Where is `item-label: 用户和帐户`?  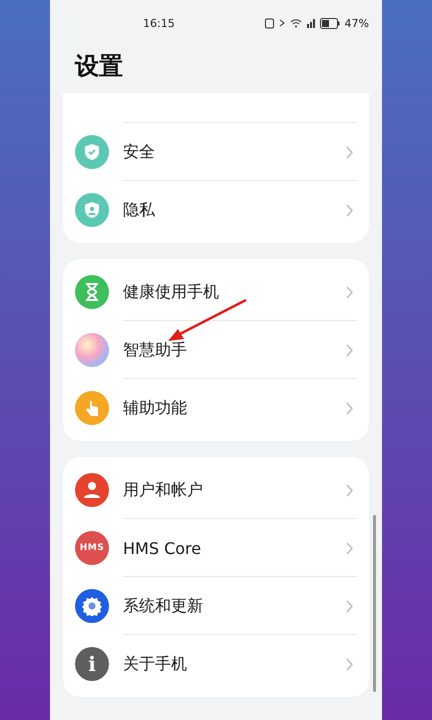
item-label: 用户和帐户 is located at coordinates (163, 490).